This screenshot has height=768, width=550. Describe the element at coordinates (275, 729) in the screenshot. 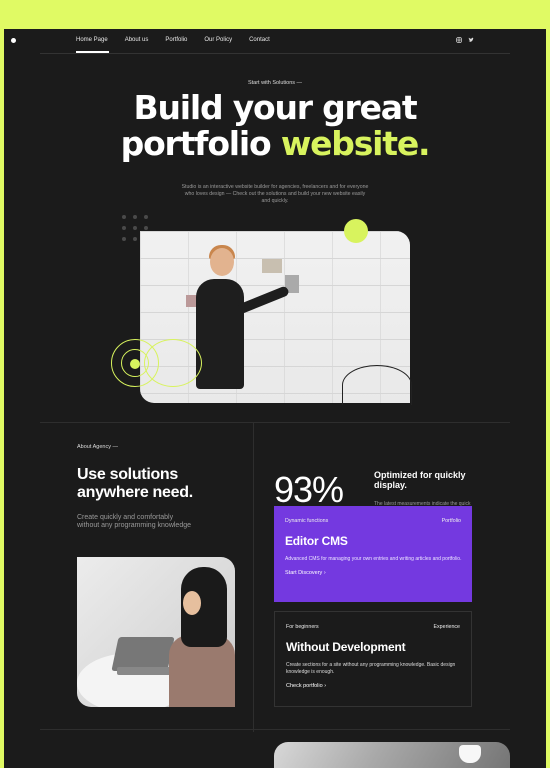

I see `section-divider-bottom` at that location.